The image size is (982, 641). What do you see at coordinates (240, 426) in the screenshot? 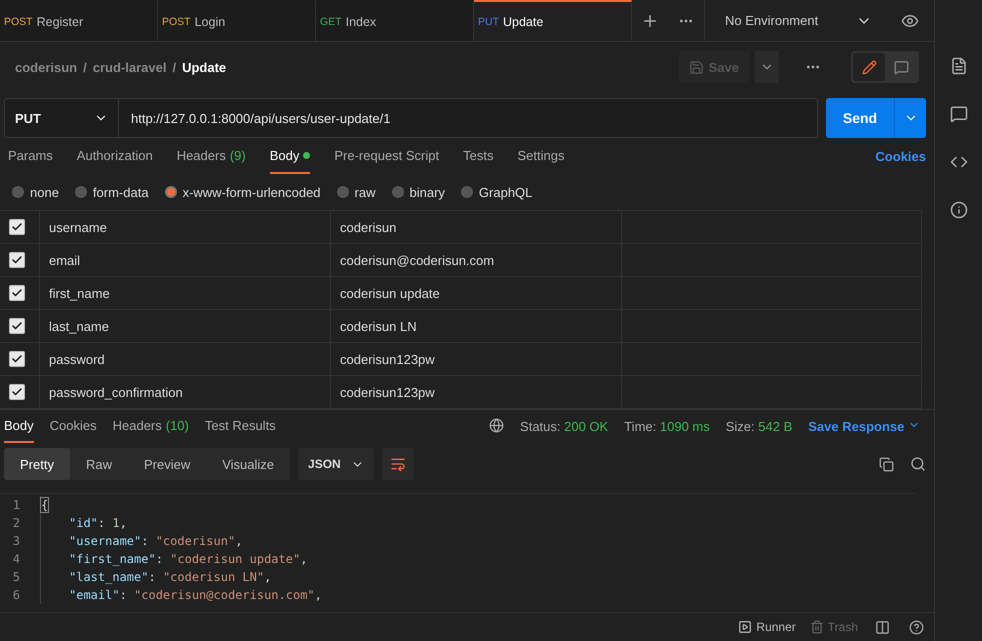
I see `response-tab: Test Results` at bounding box center [240, 426].